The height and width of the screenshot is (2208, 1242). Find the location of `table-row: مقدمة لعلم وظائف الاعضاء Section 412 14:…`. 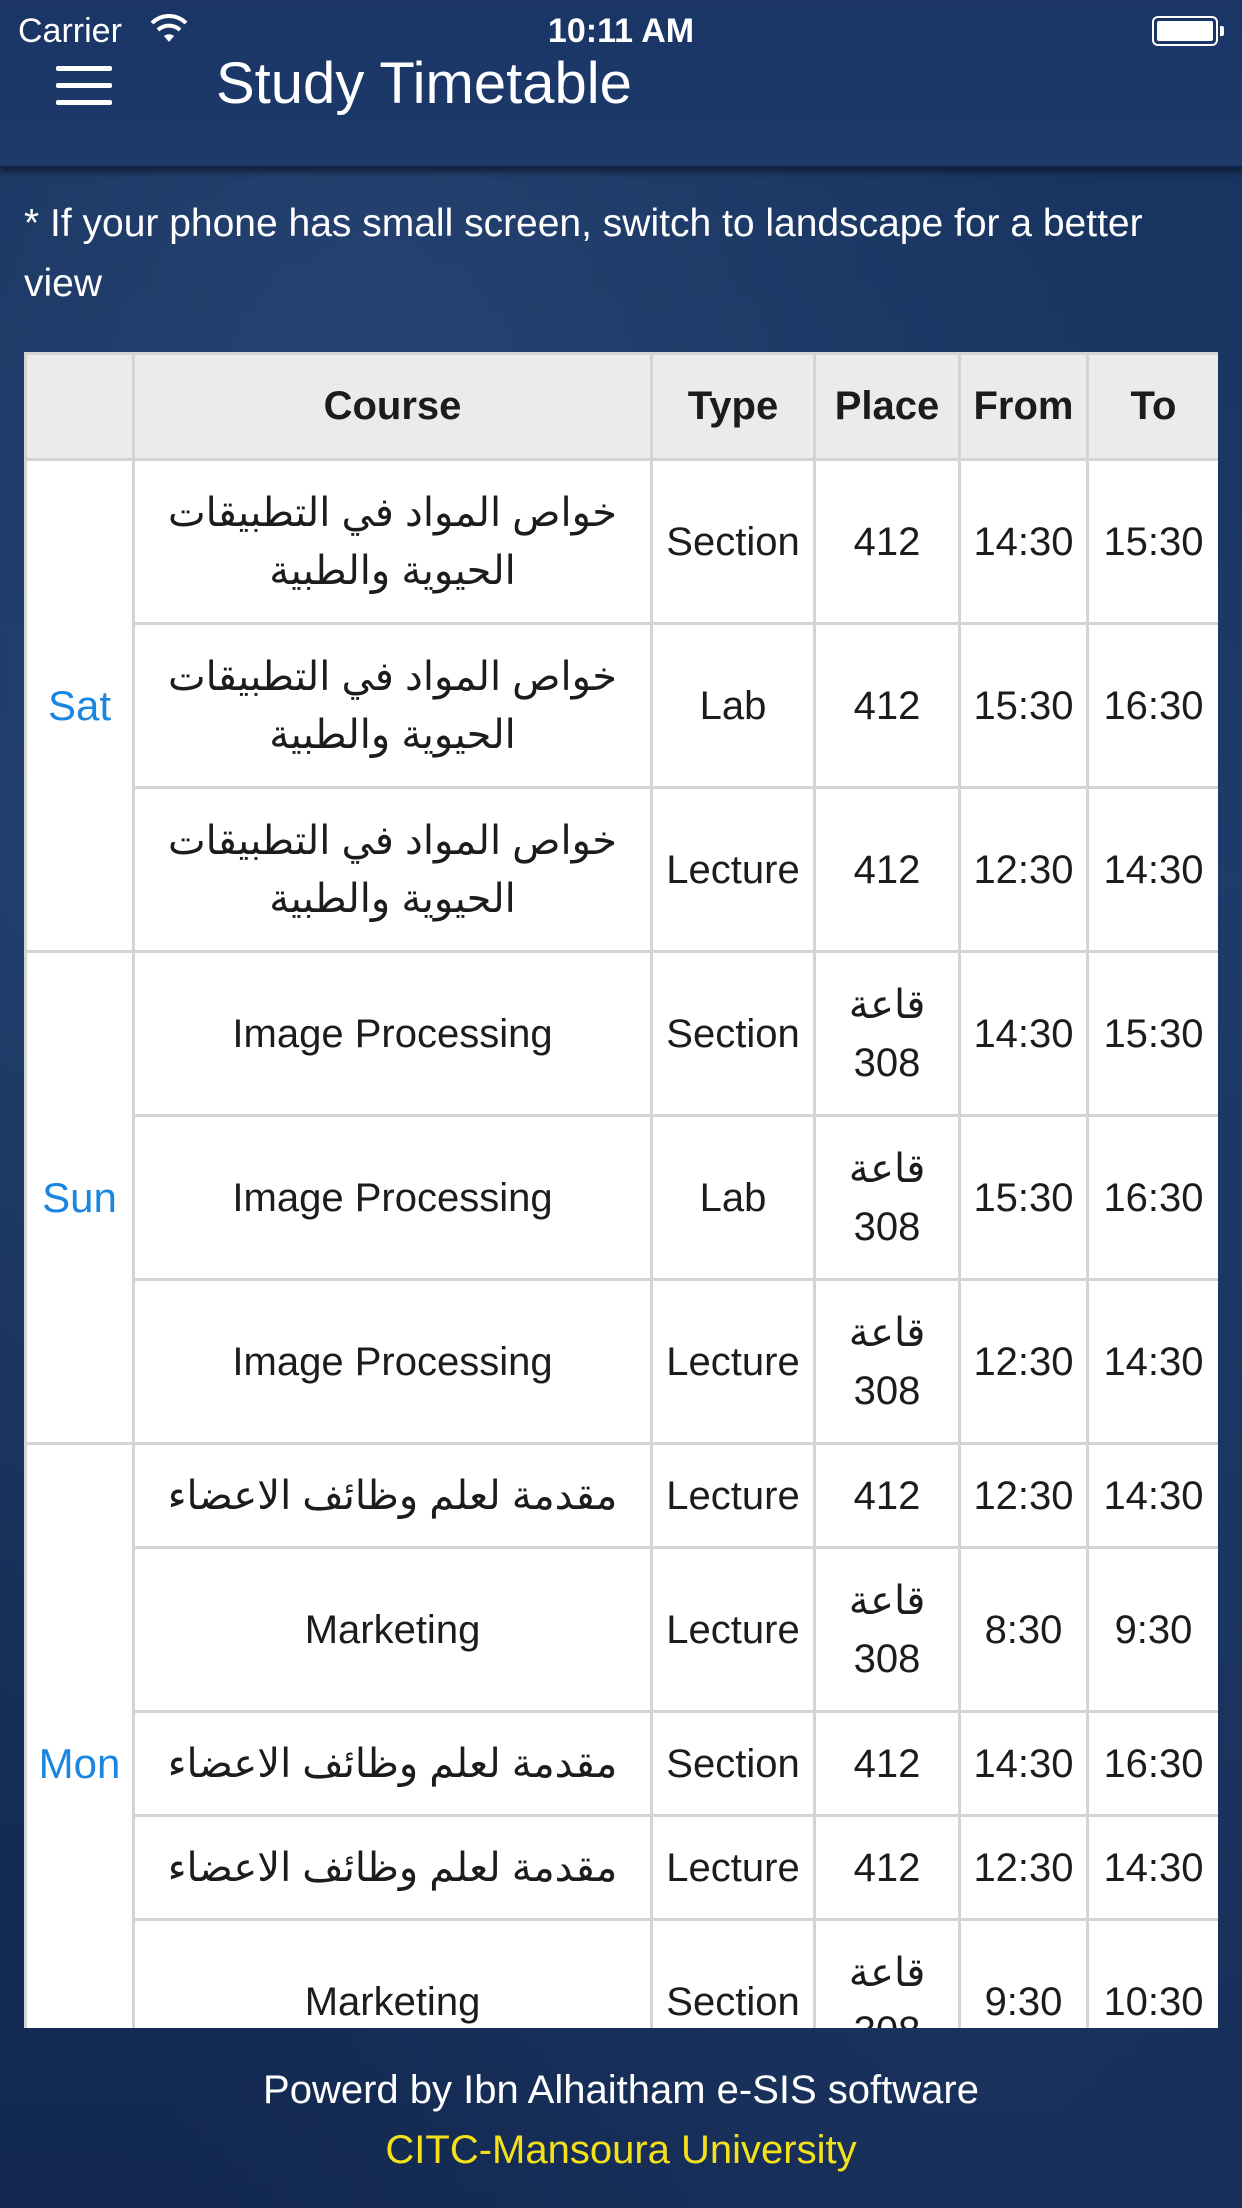

table-row: مقدمة لعلم وظائف الاعضاء Section 412 14:… is located at coordinates (622, 1763).